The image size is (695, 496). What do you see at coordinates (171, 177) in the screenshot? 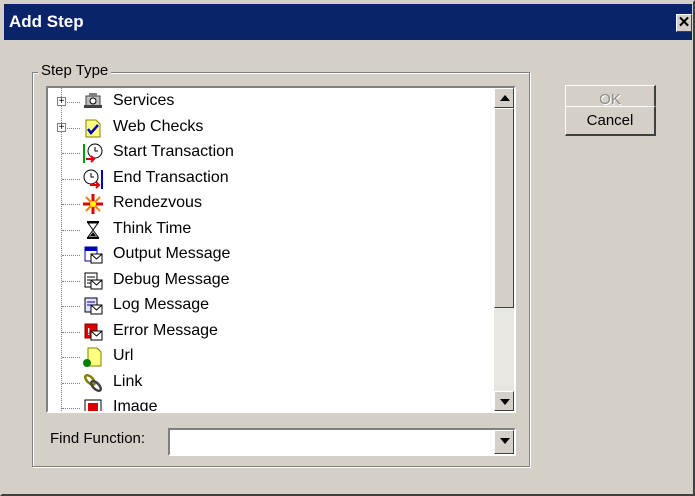
I see `tree-item-label: End Transaction` at bounding box center [171, 177].